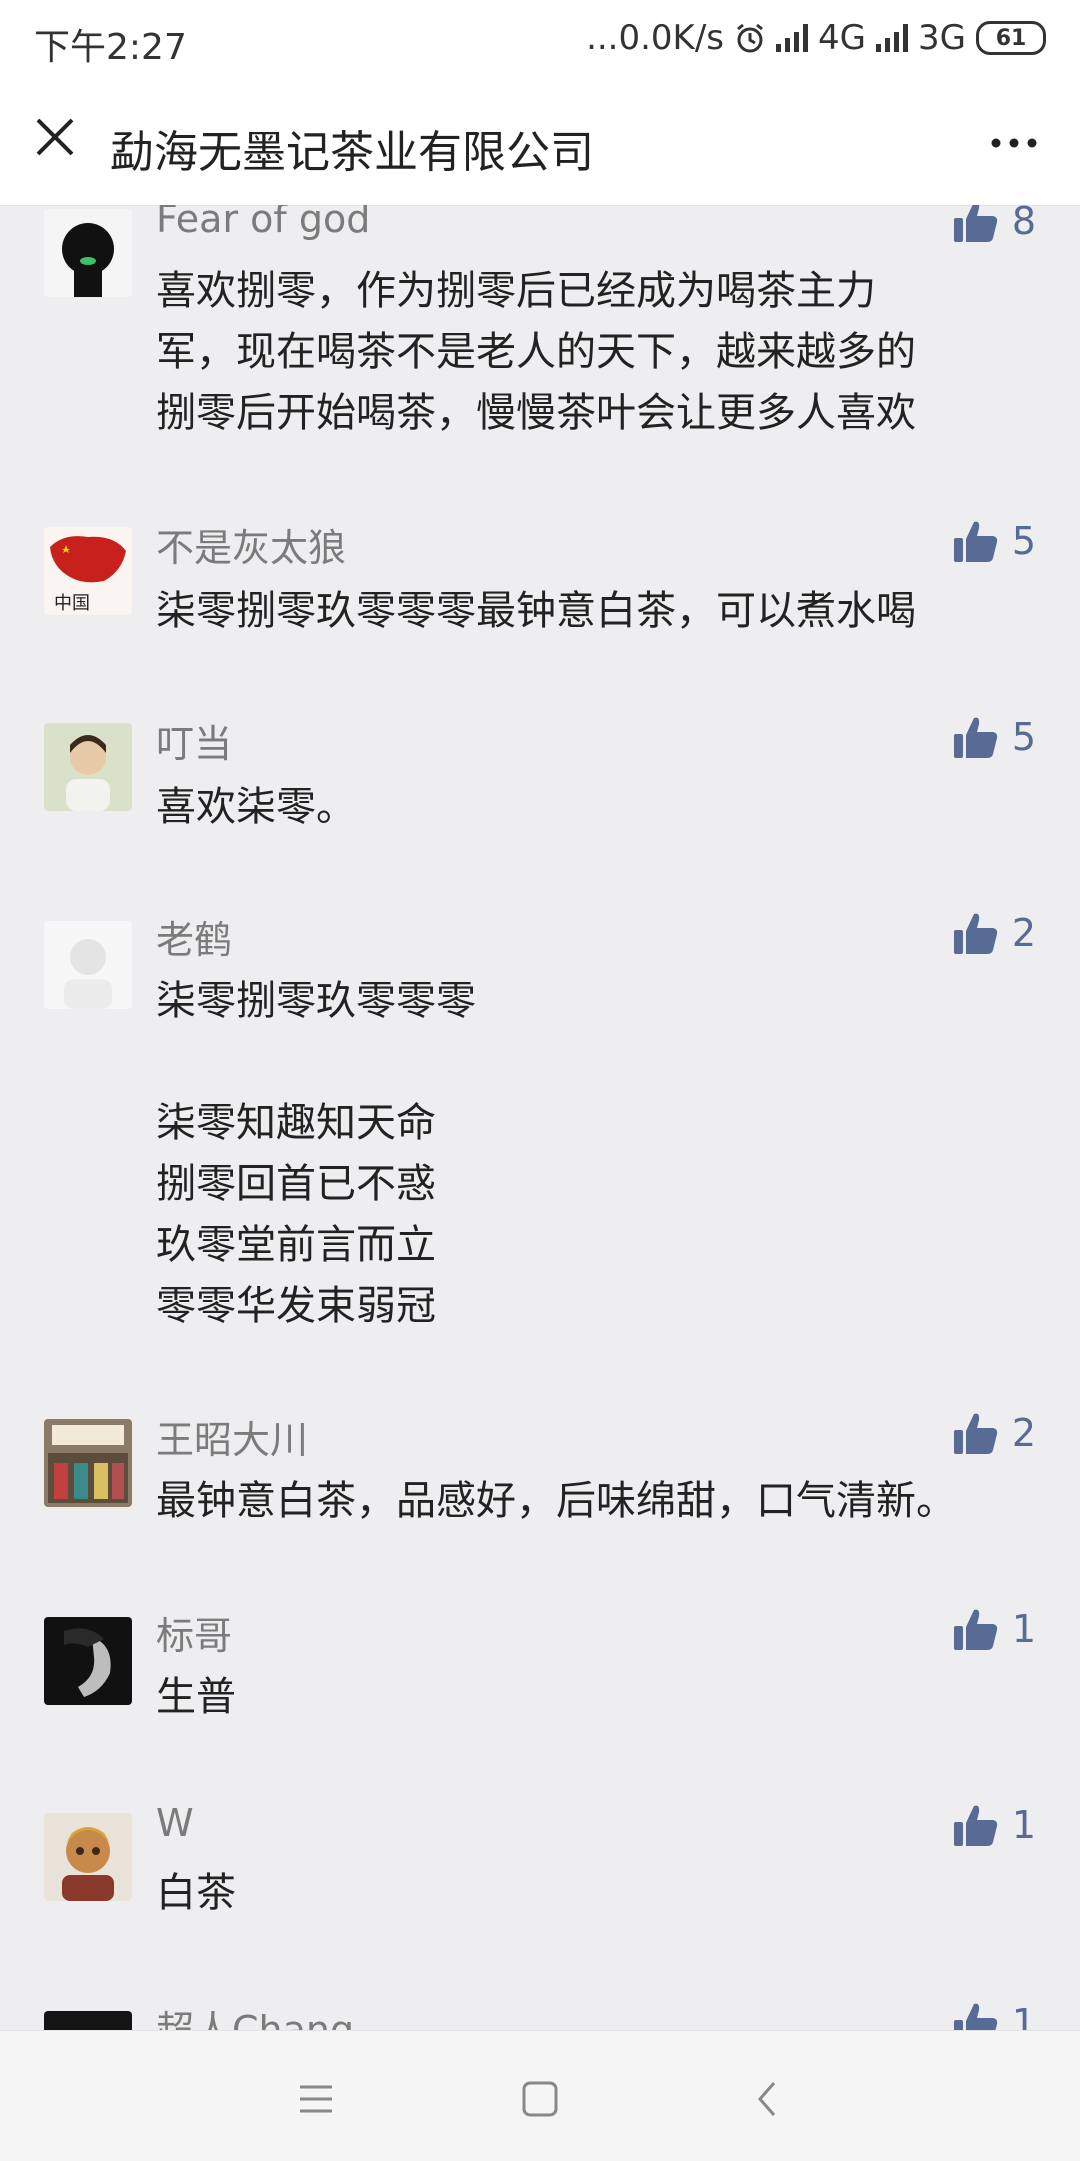  I want to click on commenter-name: 不是灰太狼, so click(251, 548).